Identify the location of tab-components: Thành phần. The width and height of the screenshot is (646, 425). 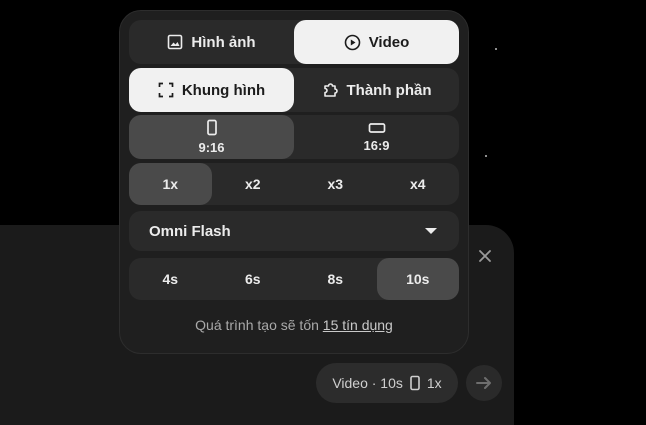
(376, 90).